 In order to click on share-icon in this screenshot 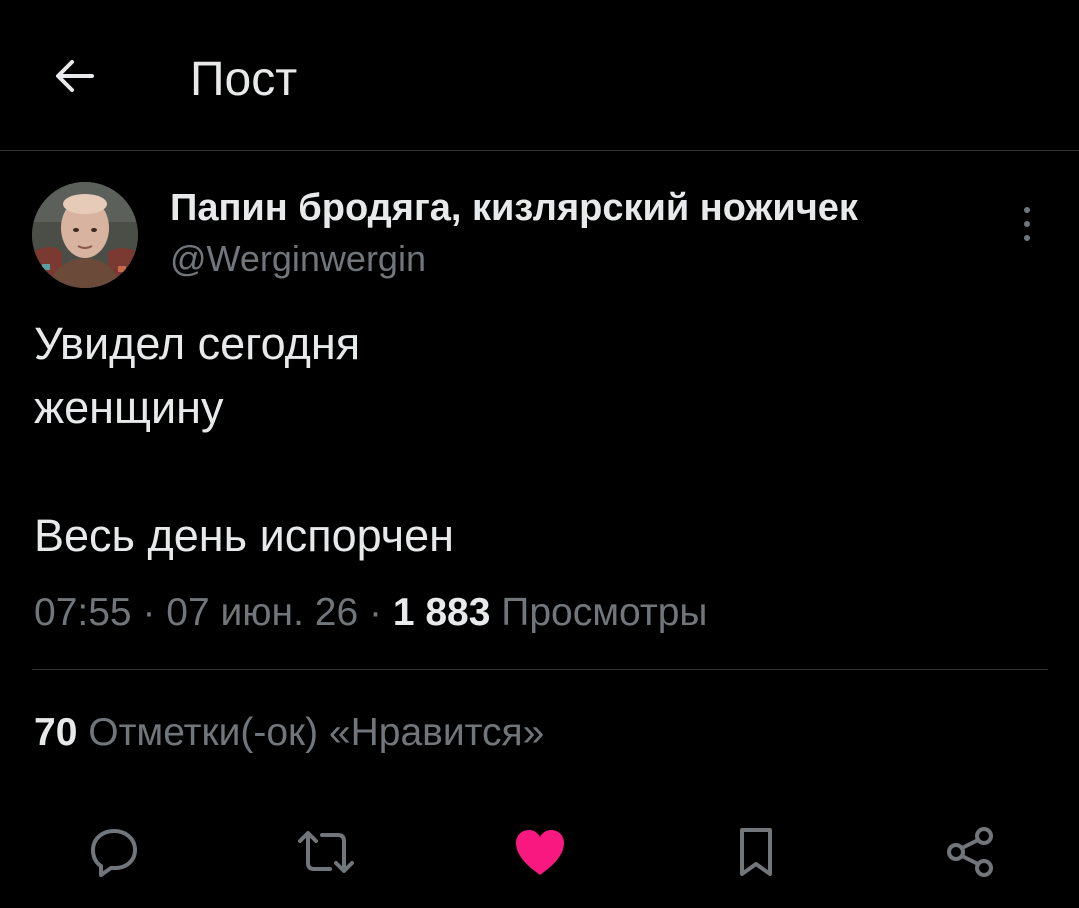, I will do `click(970, 852)`.